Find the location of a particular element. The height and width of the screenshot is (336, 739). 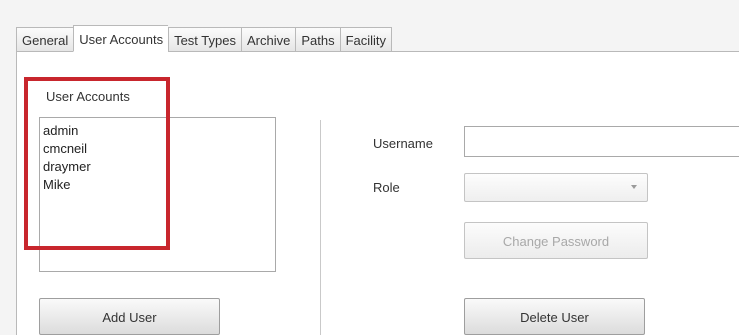

tab-test-types: Test Types is located at coordinates (204, 39).